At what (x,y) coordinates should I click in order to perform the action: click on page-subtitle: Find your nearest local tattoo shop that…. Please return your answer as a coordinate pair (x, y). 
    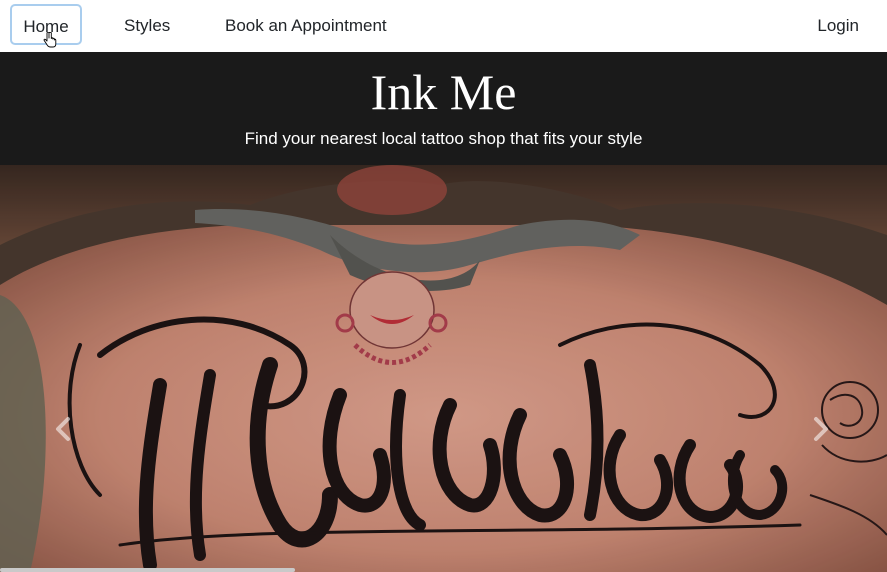
    Looking at the image, I should click on (443, 138).